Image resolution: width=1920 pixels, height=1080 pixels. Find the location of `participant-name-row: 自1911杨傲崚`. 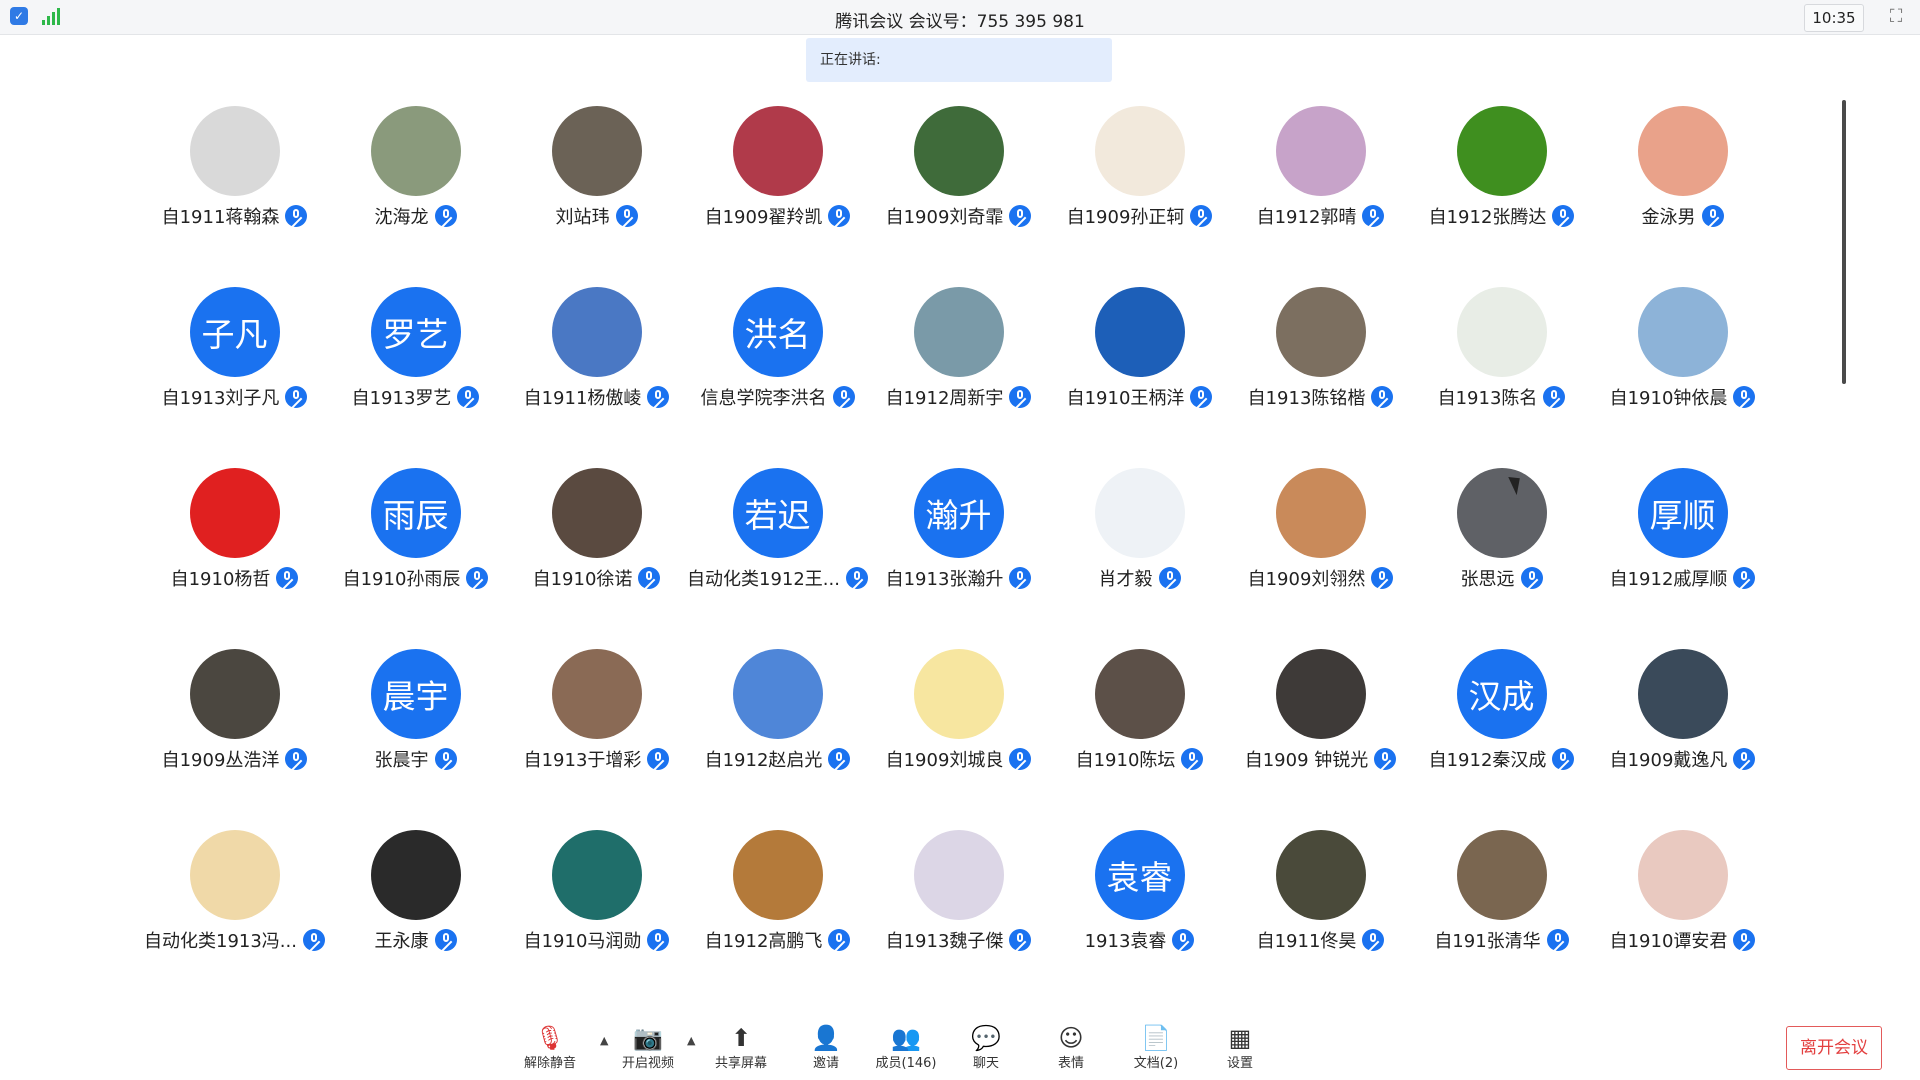

participant-name-row: 自1911杨傲崚 is located at coordinates (596, 397).